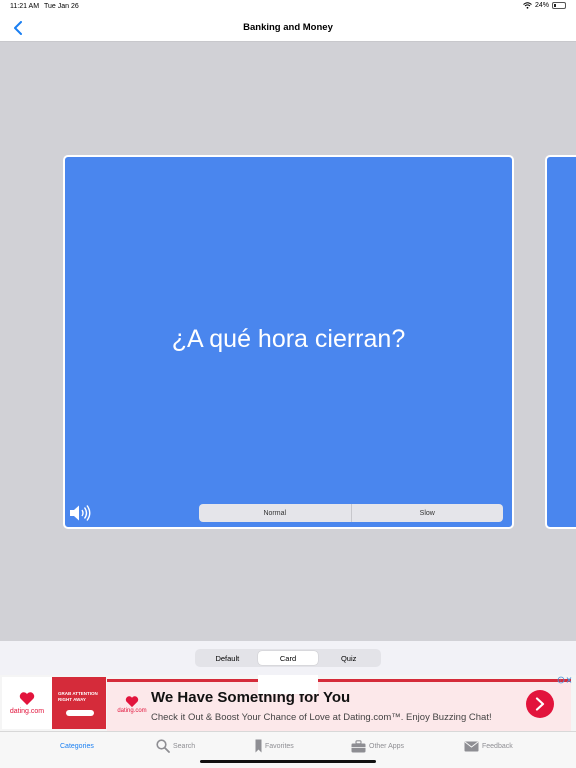  I want to click on tab-other-apps: Other Apps, so click(377, 746).